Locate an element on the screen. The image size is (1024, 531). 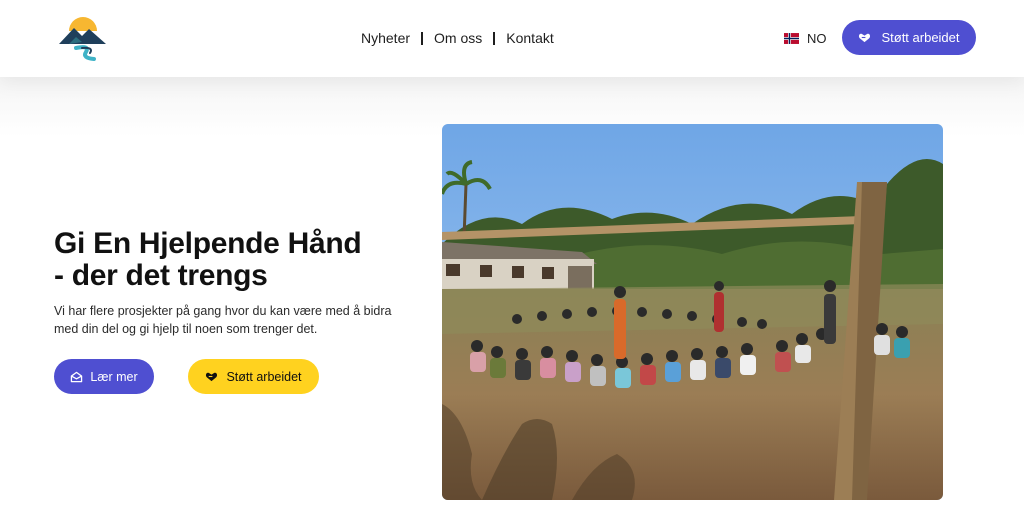
language-switcher: NO is located at coordinates (805, 38).